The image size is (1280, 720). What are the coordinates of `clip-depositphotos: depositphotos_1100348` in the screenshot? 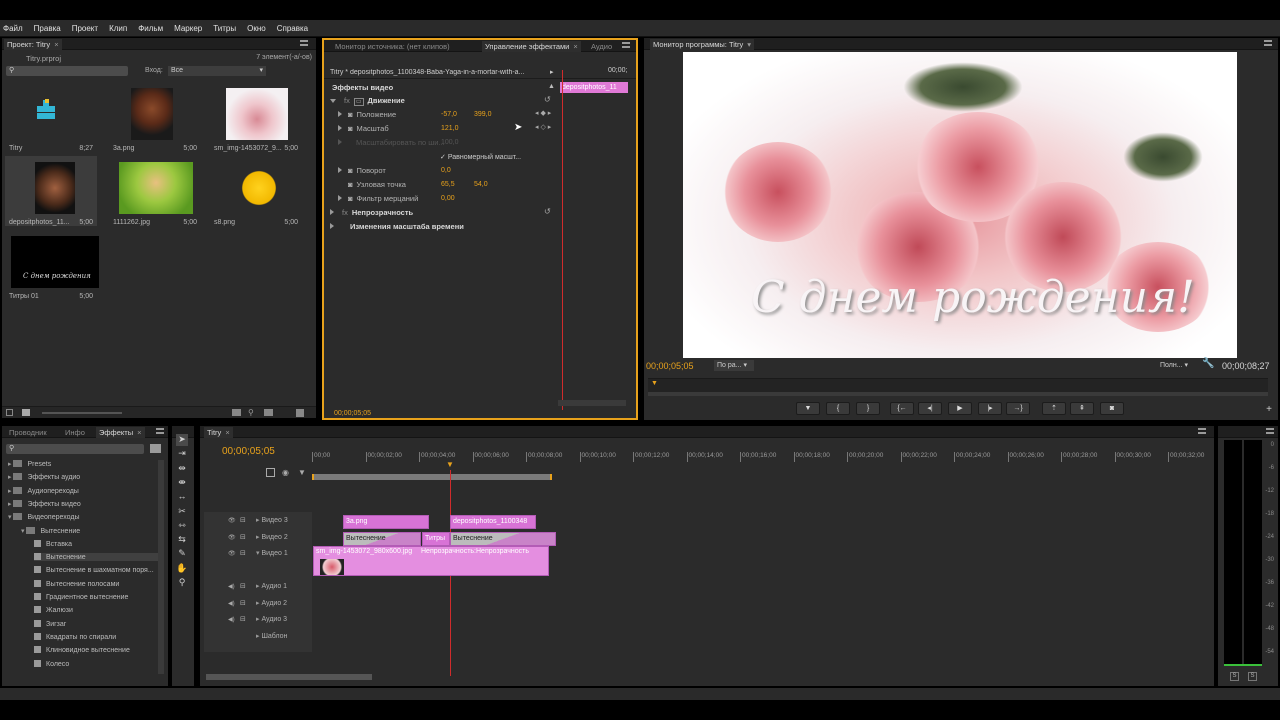 It's located at (493, 522).